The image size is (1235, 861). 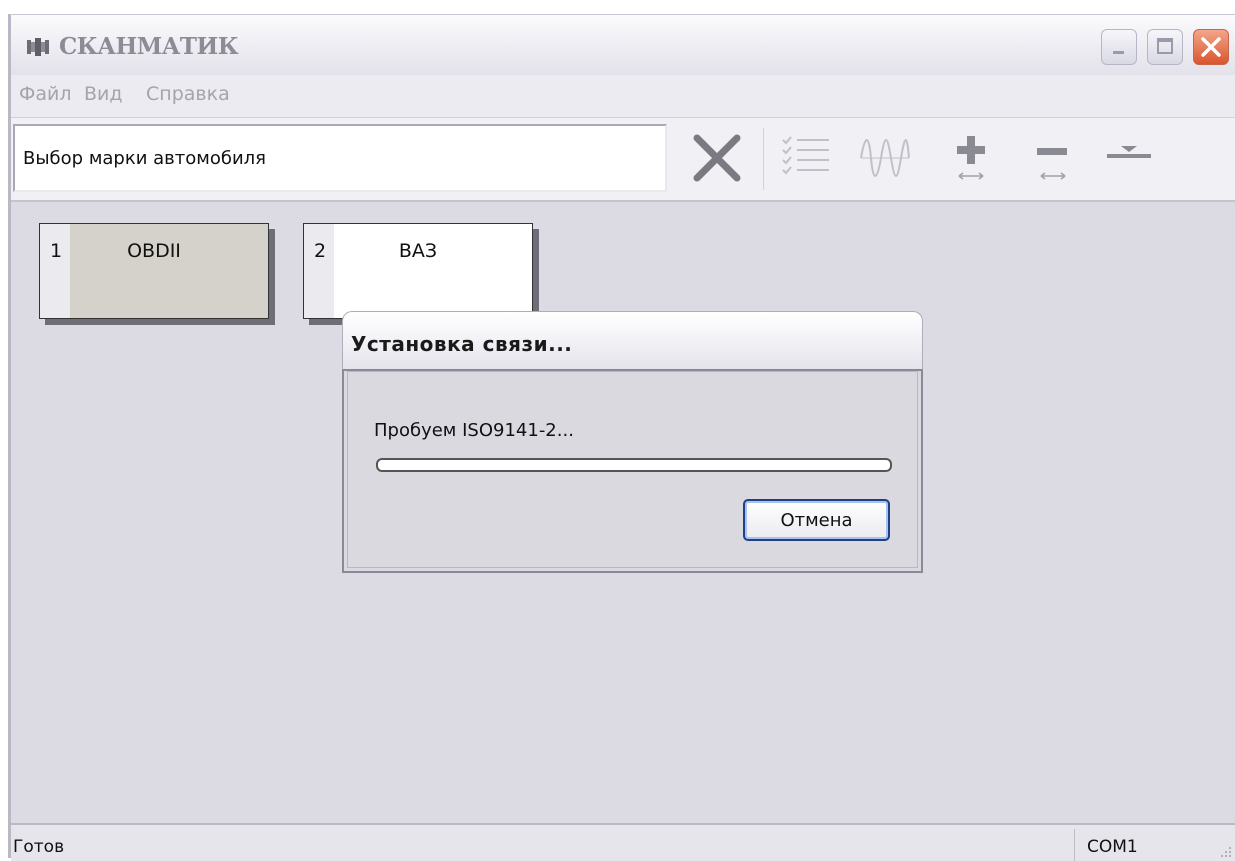 What do you see at coordinates (340, 158) in the screenshot?
I see `car-brand-combo: Выбор марки автомобиля` at bounding box center [340, 158].